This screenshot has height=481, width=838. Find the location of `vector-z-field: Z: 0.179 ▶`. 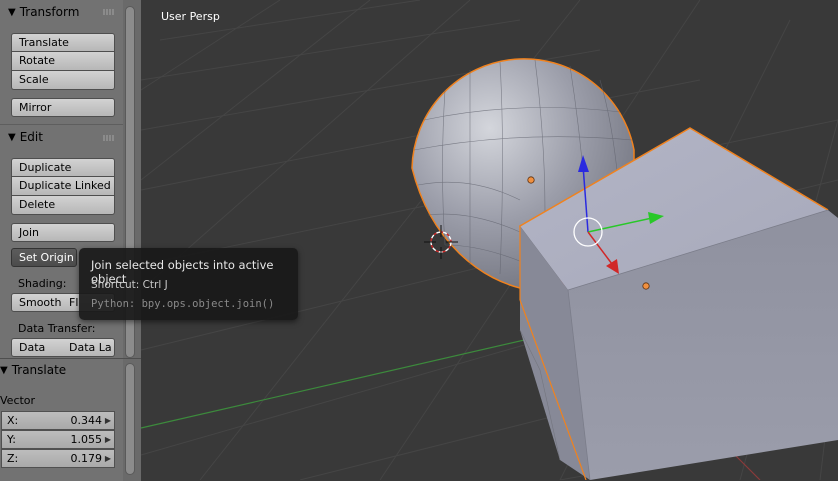

vector-z-field: Z: 0.179 ▶ is located at coordinates (58, 458).